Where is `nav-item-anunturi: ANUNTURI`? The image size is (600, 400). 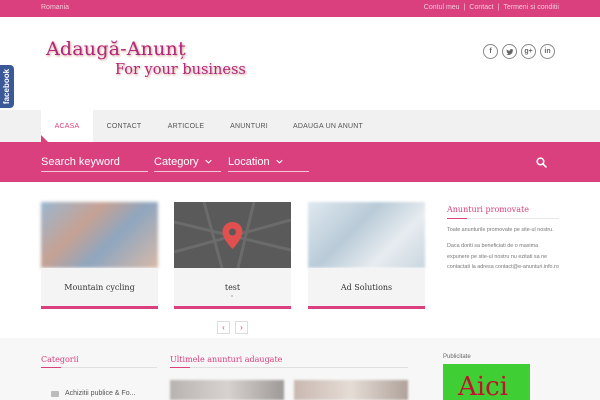 nav-item-anunturi: ANUNTURI is located at coordinates (249, 126).